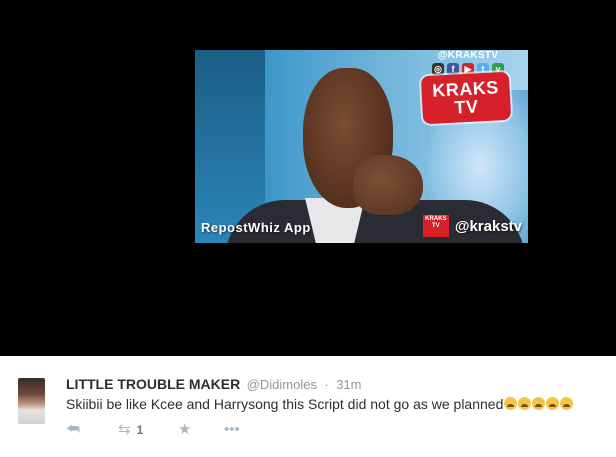  I want to click on watermark-top-handle: @KRAKSTV, so click(468, 55).